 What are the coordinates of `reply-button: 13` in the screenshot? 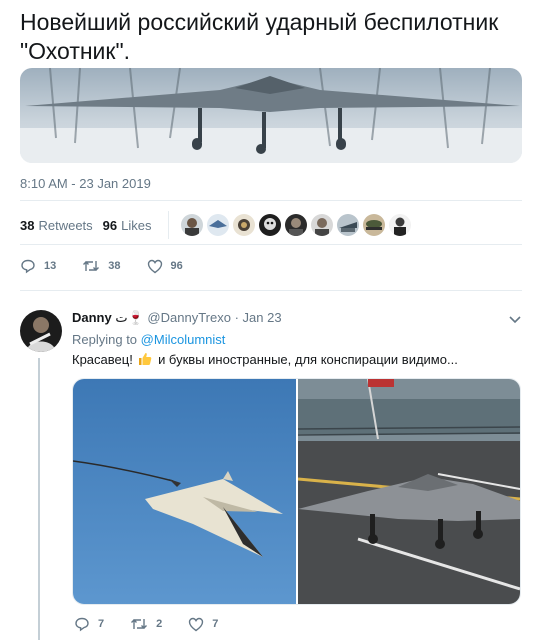 It's located at (38, 266).